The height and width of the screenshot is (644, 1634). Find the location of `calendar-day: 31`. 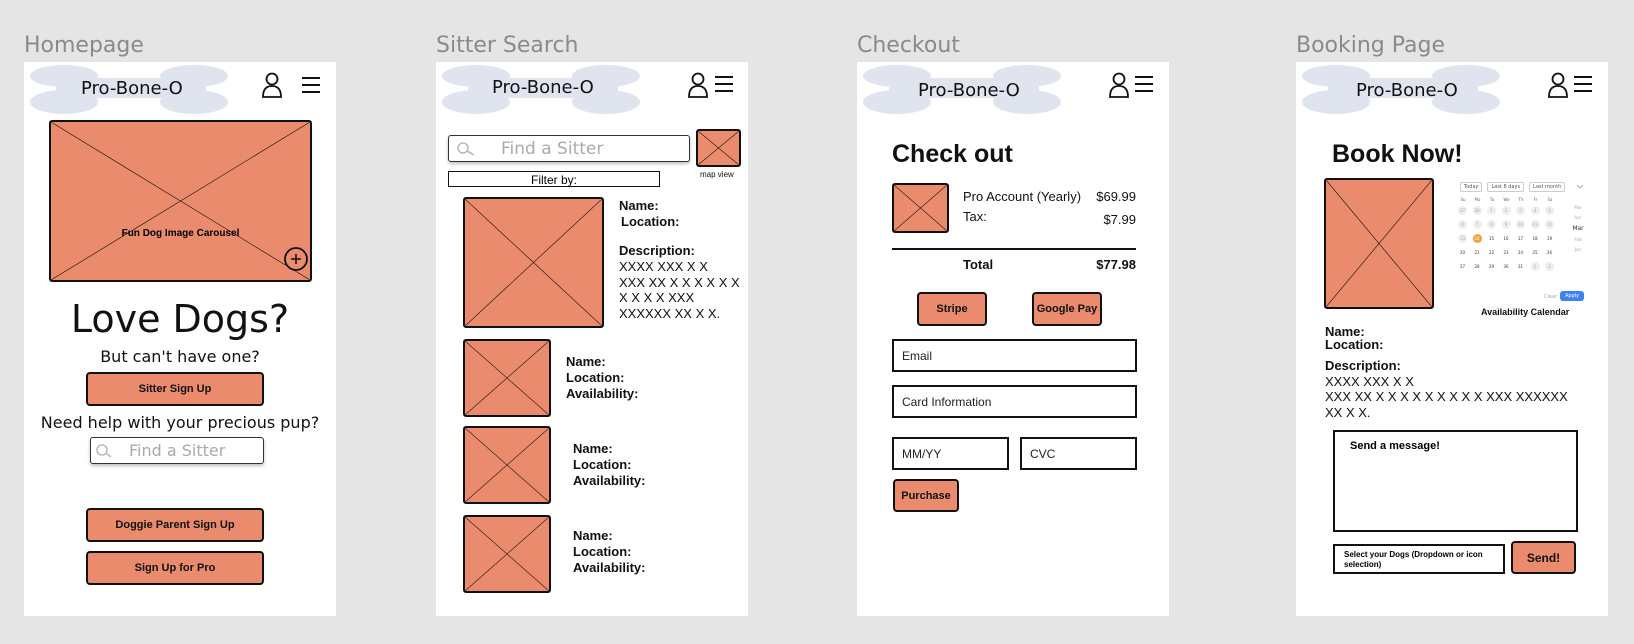

calendar-day: 31 is located at coordinates (1520, 266).